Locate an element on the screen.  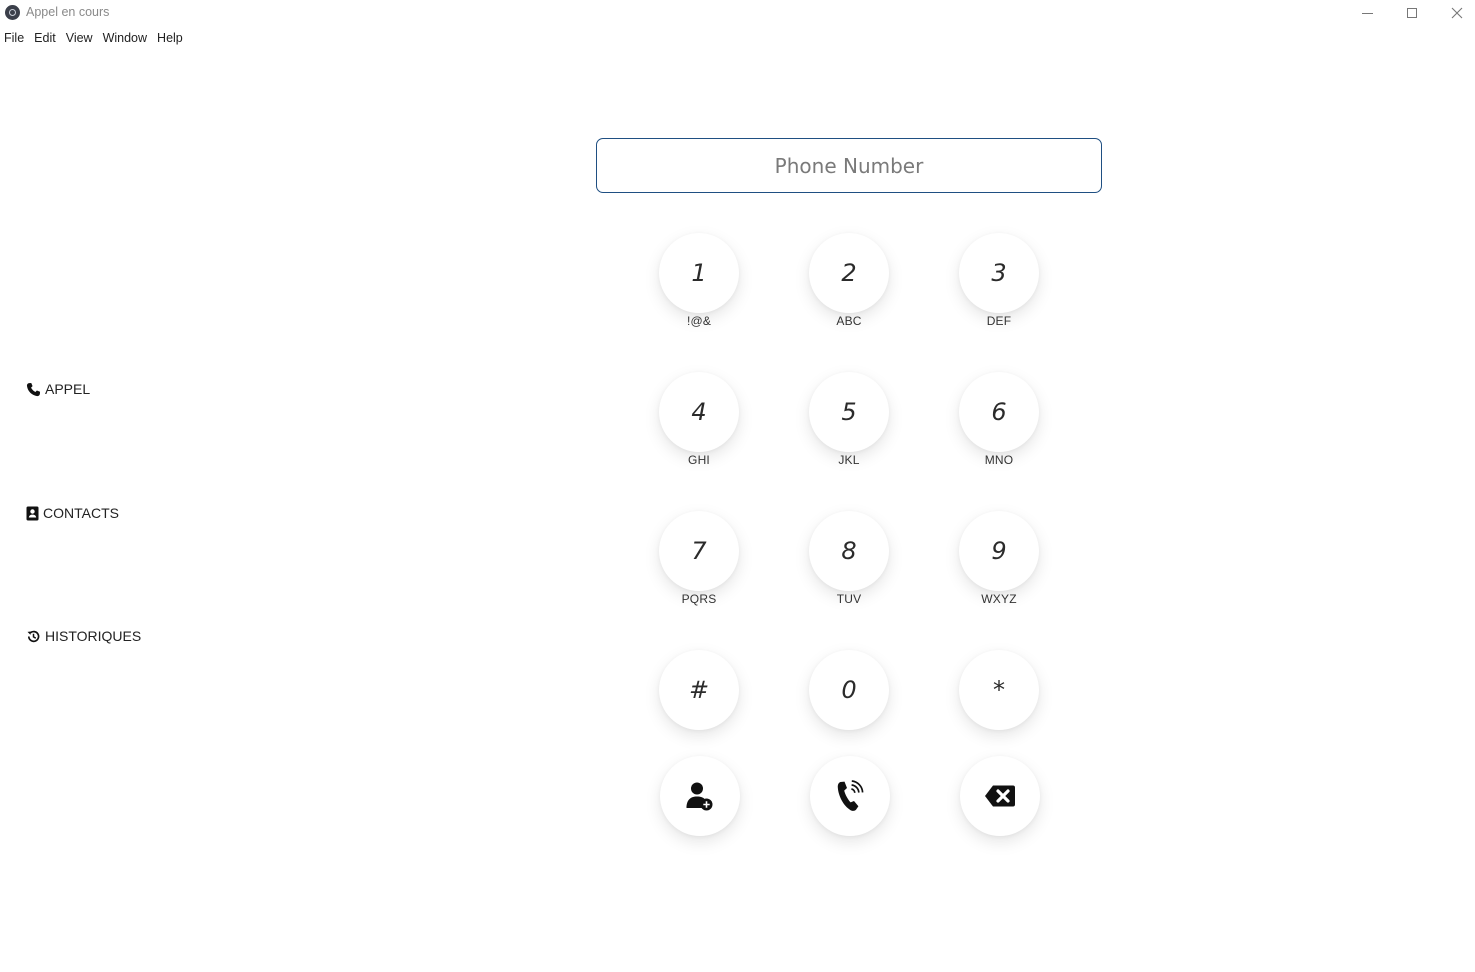
minimize-icon is located at coordinates (1367, 13).